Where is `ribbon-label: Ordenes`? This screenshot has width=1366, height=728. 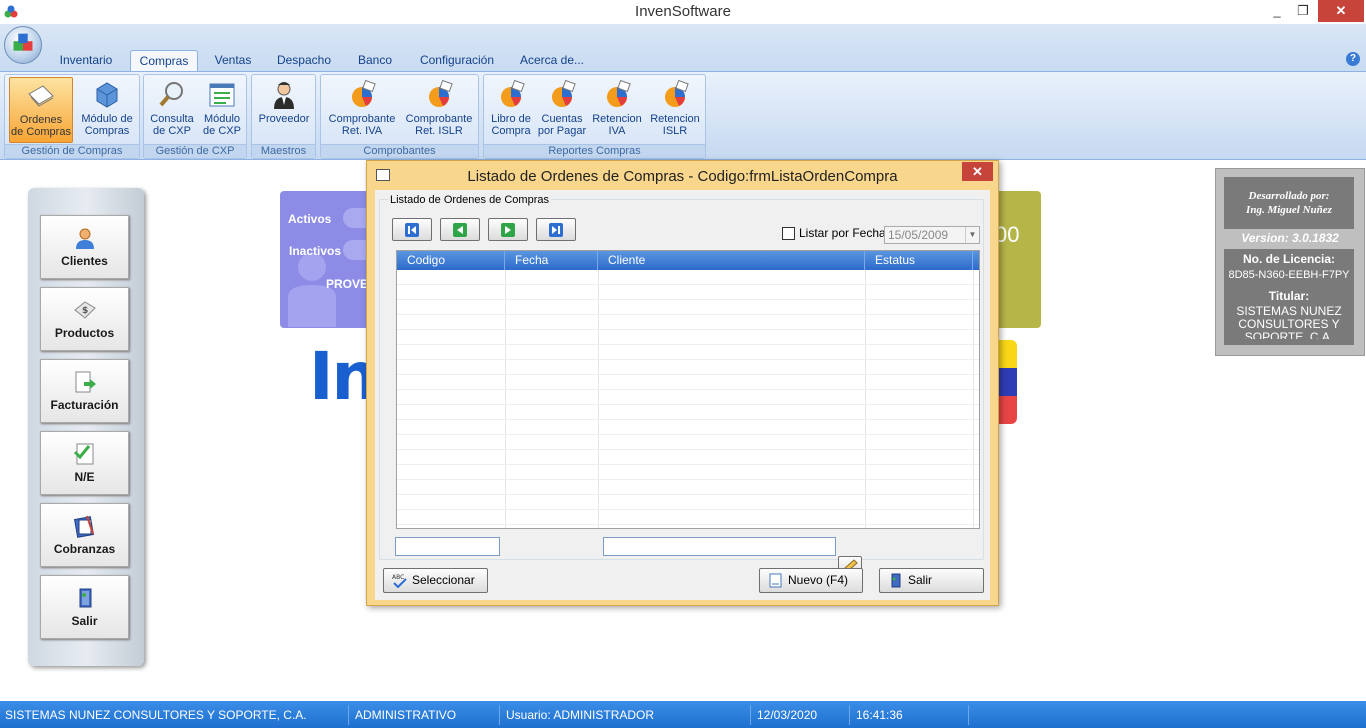 ribbon-label: Ordenes is located at coordinates (41, 120).